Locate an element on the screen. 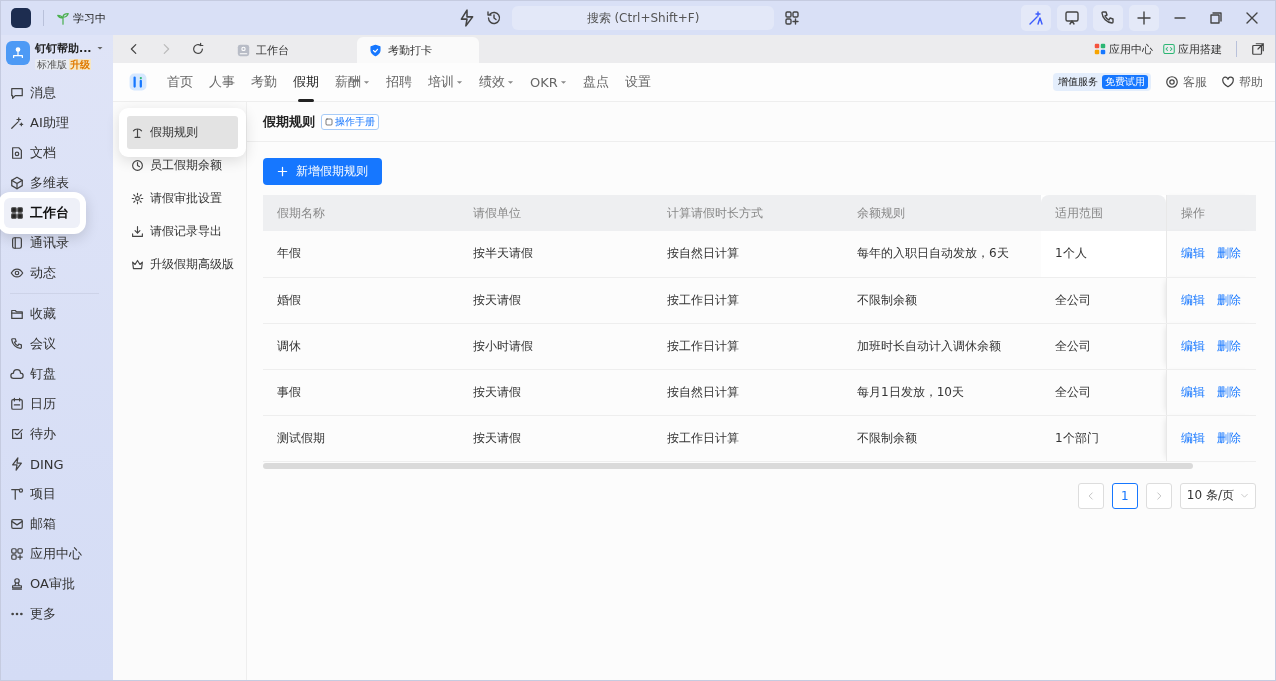  browser-tab: 考勤打卡 is located at coordinates (418, 50).